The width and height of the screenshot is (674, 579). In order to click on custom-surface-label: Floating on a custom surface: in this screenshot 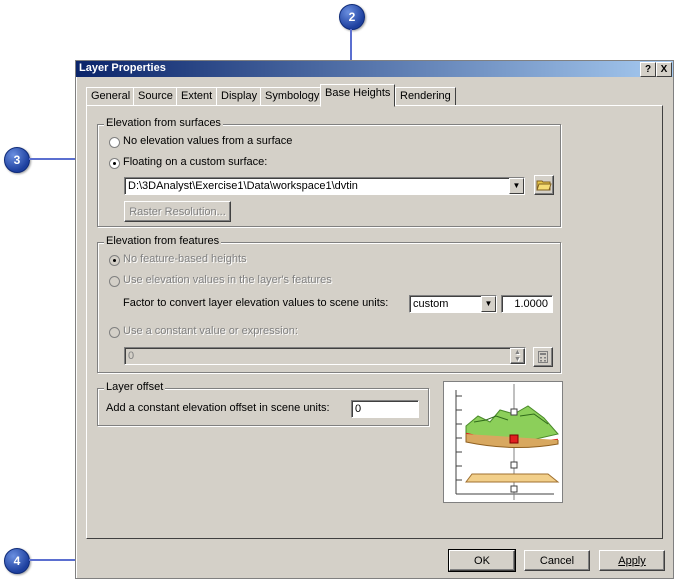, I will do `click(195, 162)`.